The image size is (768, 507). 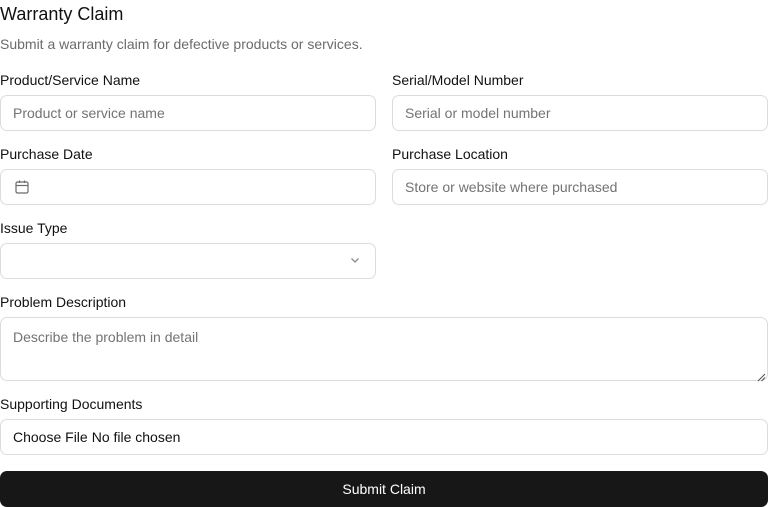 I want to click on issue-type-label: Issue Type, so click(x=34, y=228).